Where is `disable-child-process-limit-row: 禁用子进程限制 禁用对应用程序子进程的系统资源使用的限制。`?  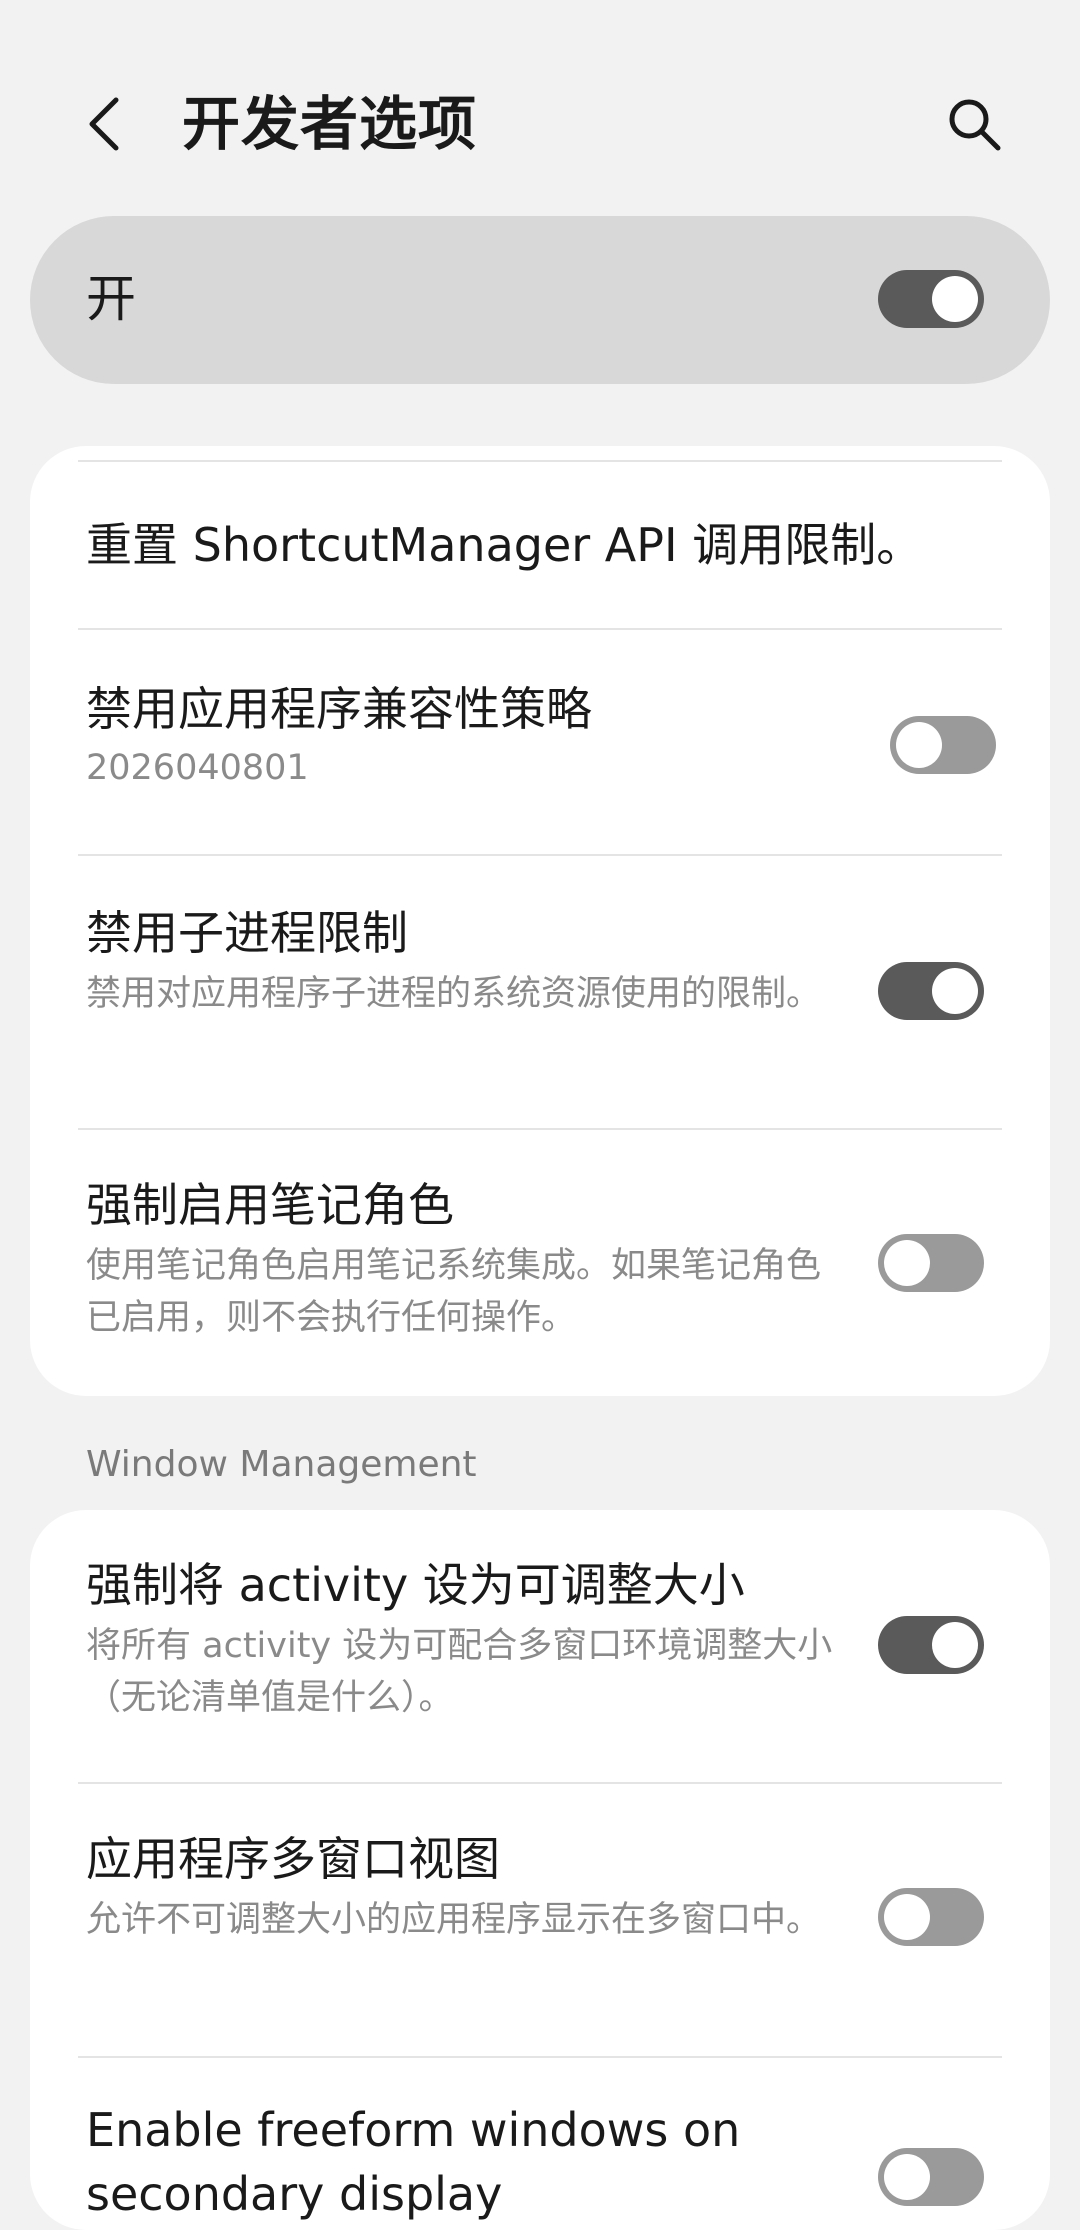 disable-child-process-limit-row: 禁用子进程限制 禁用对应用程序子进程的系统资源使用的限制。 is located at coordinates (540, 992).